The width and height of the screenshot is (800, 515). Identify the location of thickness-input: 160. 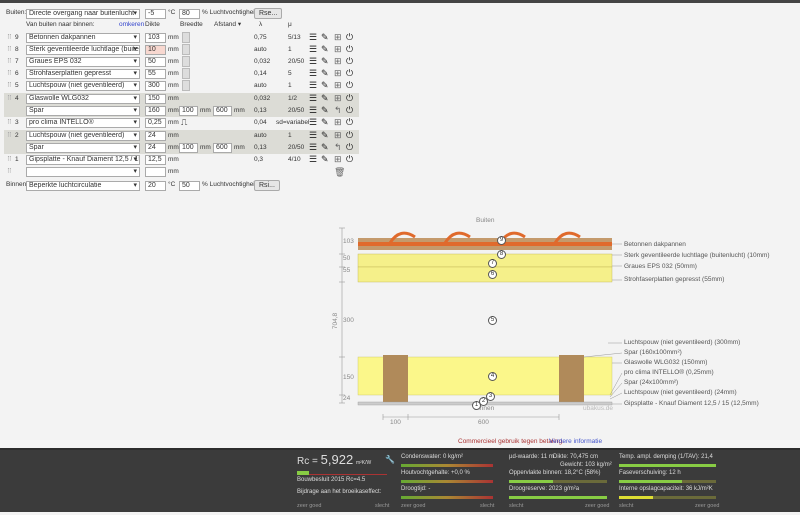
(155, 111).